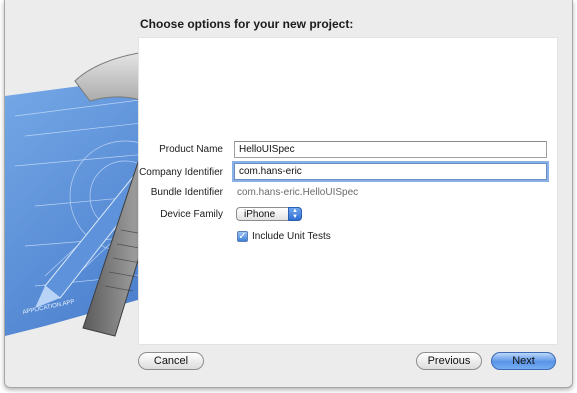 This screenshot has width=577, height=393. Describe the element at coordinates (449, 361) in the screenshot. I see `previous-button: Previous` at that location.